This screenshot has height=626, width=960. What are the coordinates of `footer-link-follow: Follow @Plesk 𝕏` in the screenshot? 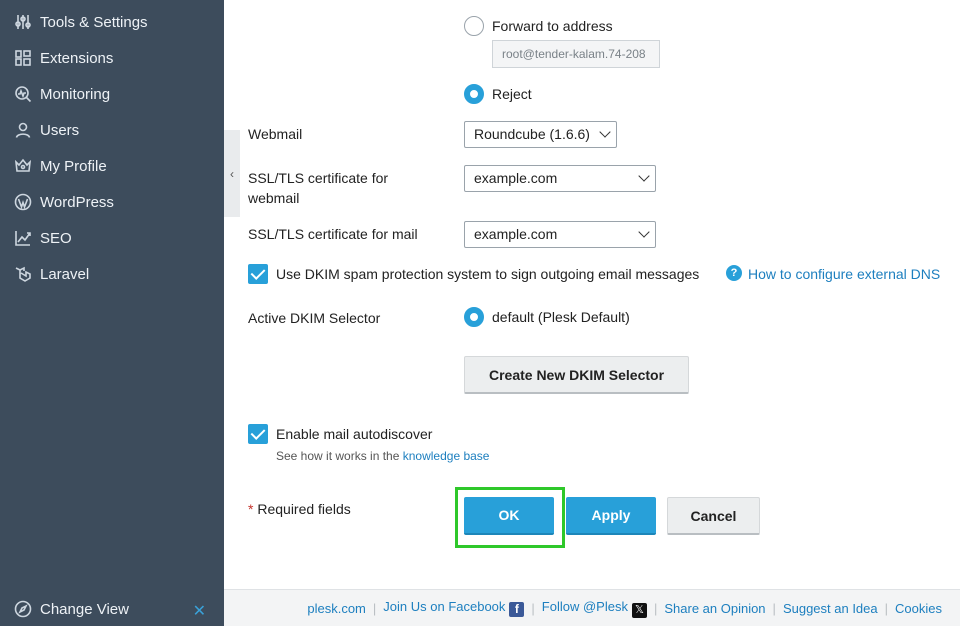 It's located at (594, 608).